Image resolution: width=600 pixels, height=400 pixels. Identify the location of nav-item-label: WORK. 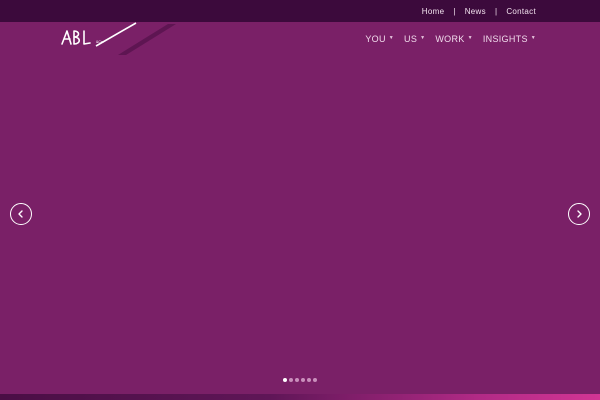
(450, 39).